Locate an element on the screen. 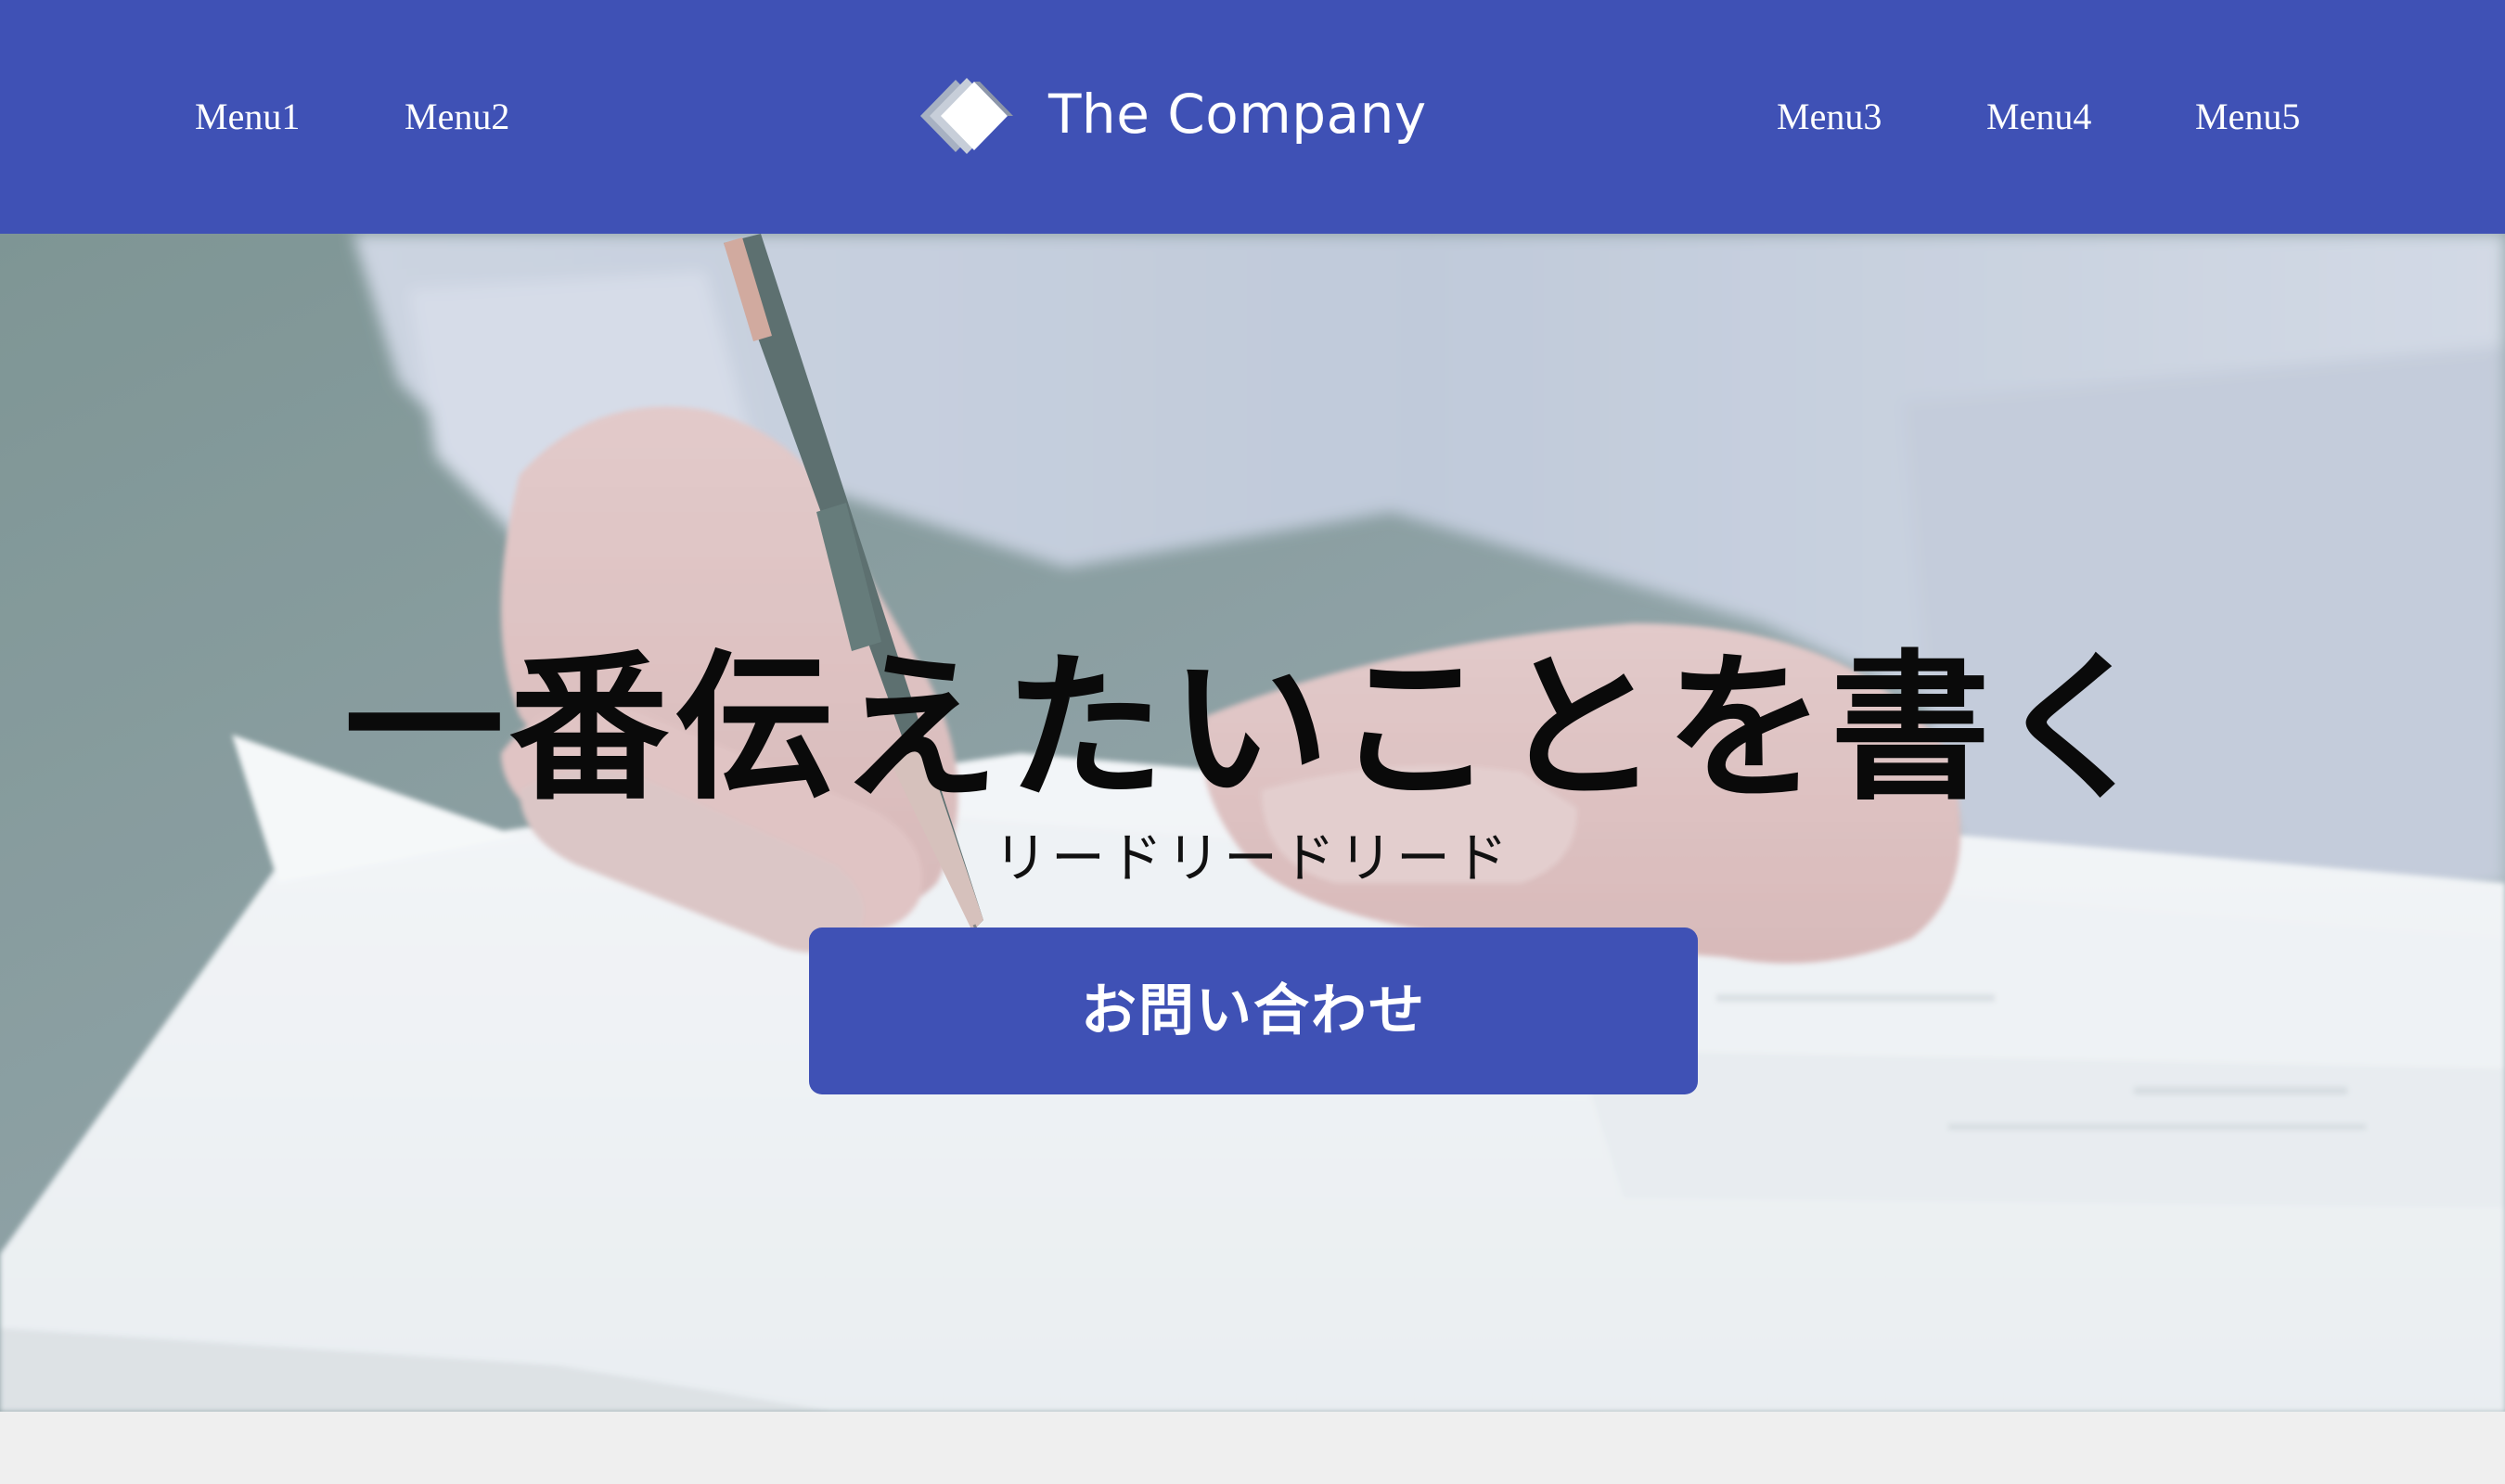 The height and width of the screenshot is (1484, 2505). nav-menu3-link: Menu3 is located at coordinates (1830, 117).